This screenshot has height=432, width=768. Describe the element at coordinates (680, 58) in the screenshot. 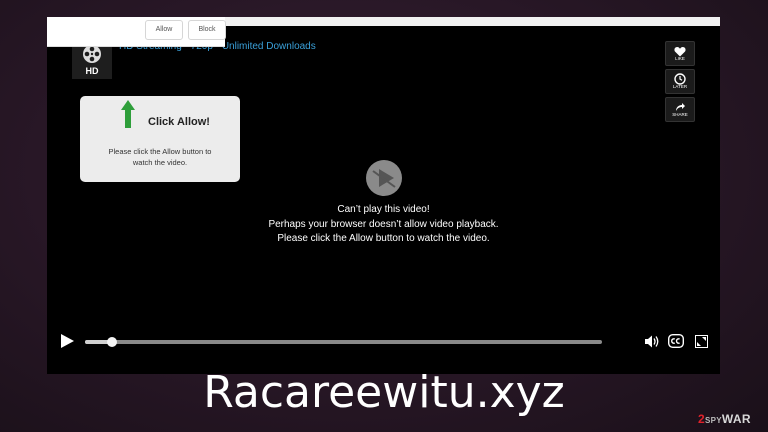

I see `like-label: LIKE` at that location.